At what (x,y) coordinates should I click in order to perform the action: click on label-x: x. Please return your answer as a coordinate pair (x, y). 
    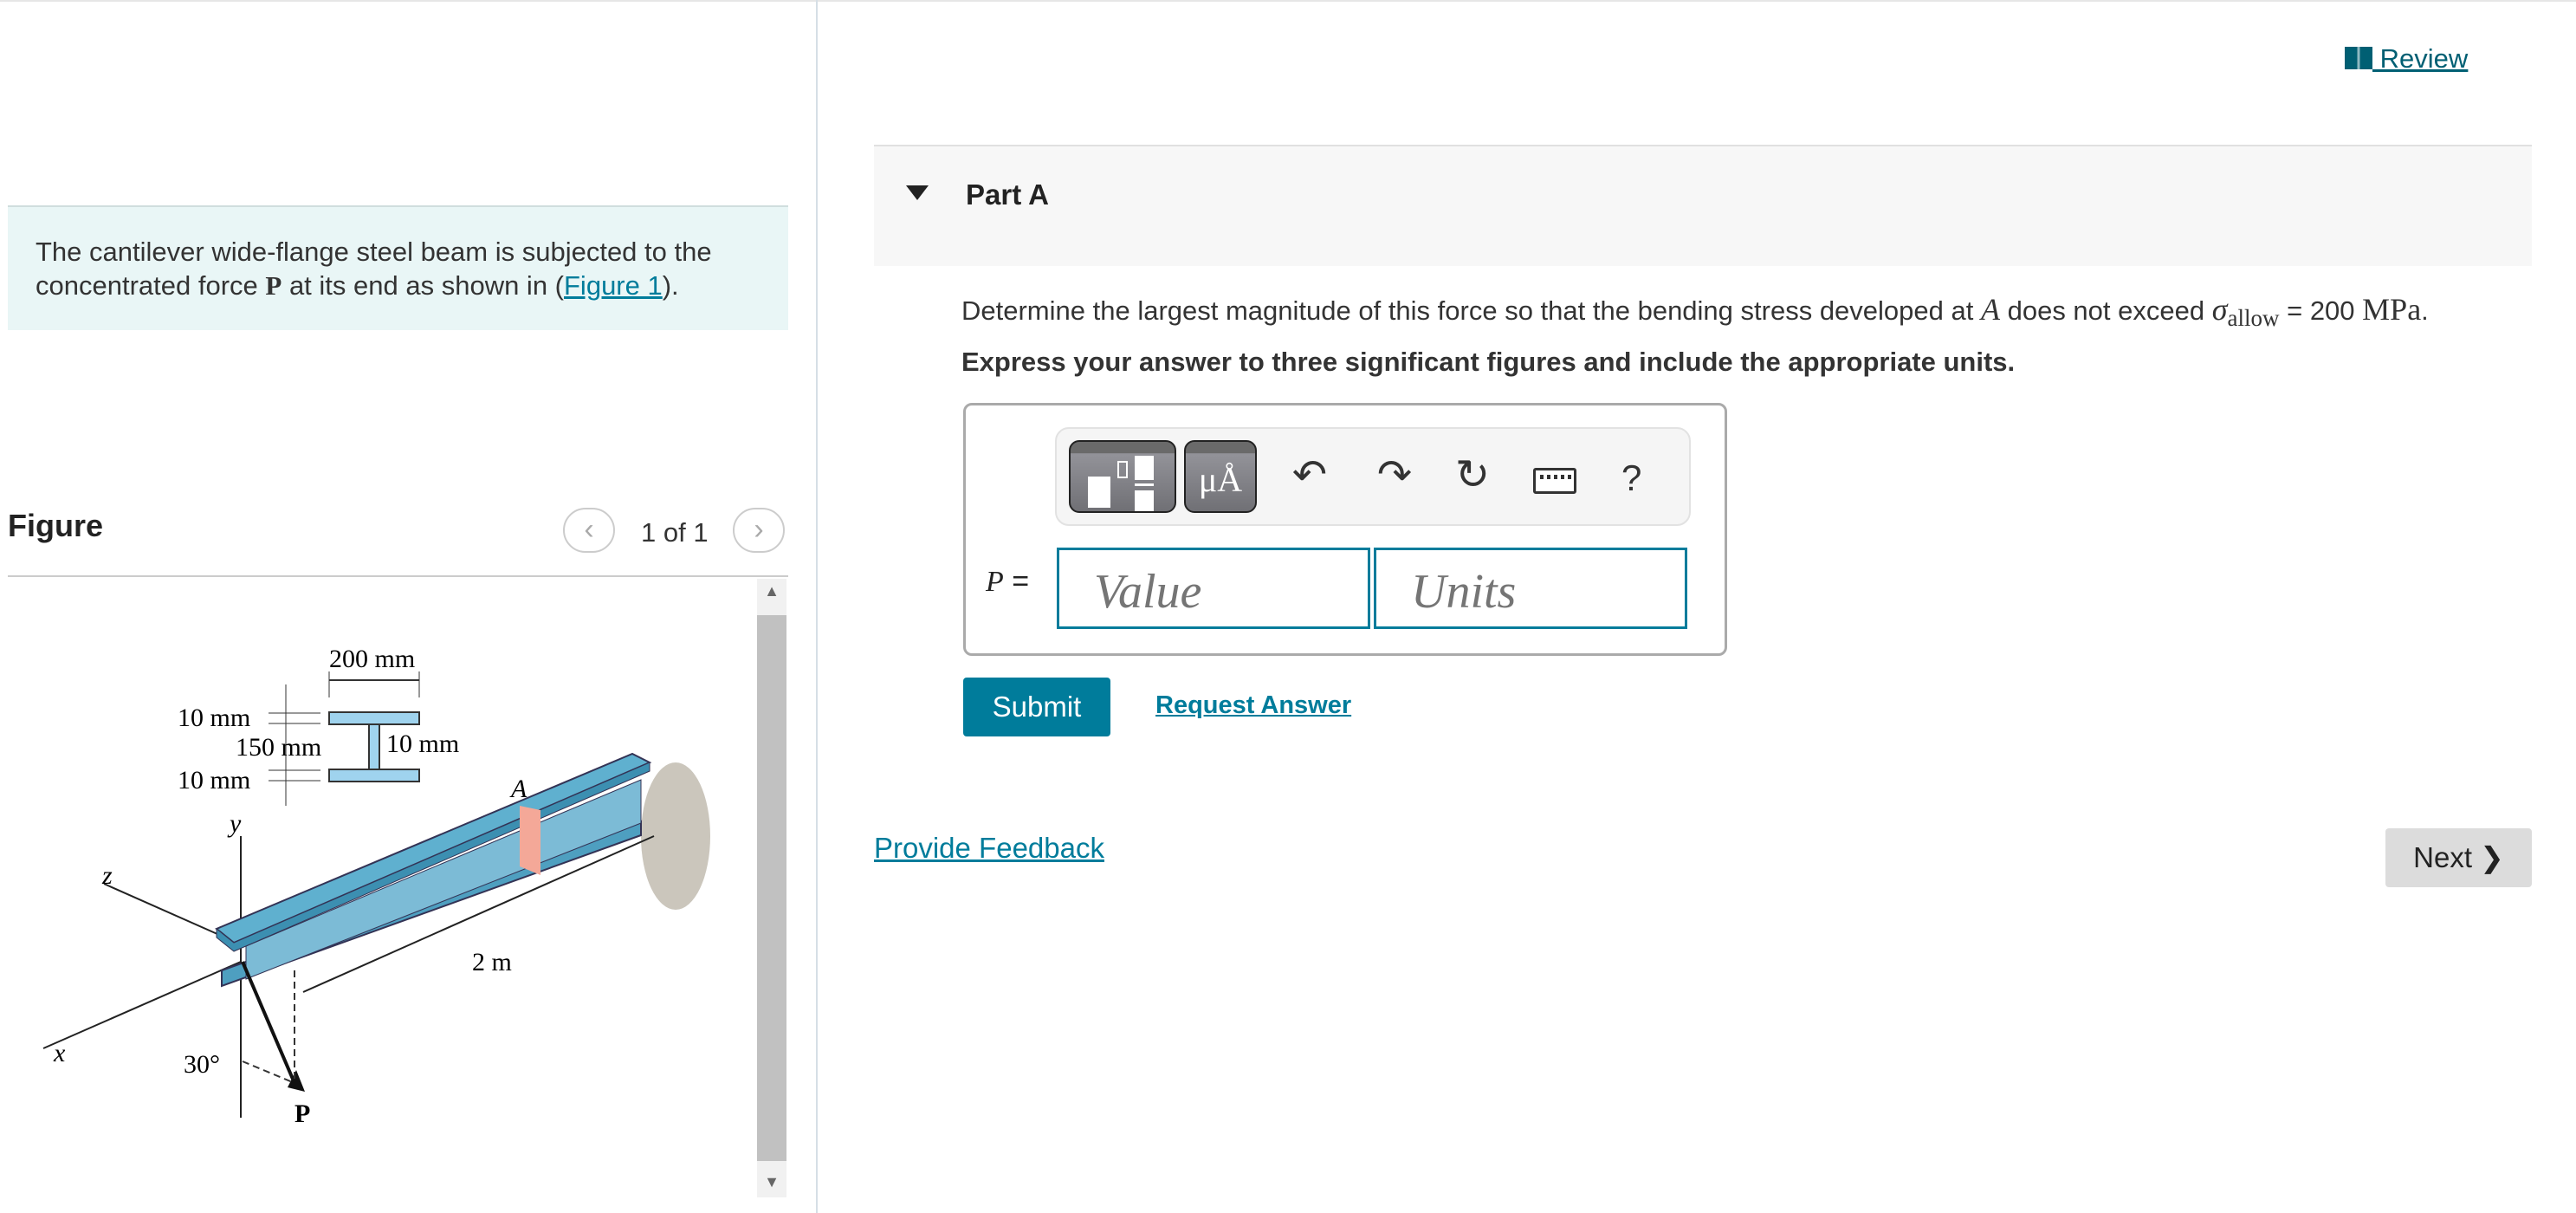
    Looking at the image, I should click on (59, 1053).